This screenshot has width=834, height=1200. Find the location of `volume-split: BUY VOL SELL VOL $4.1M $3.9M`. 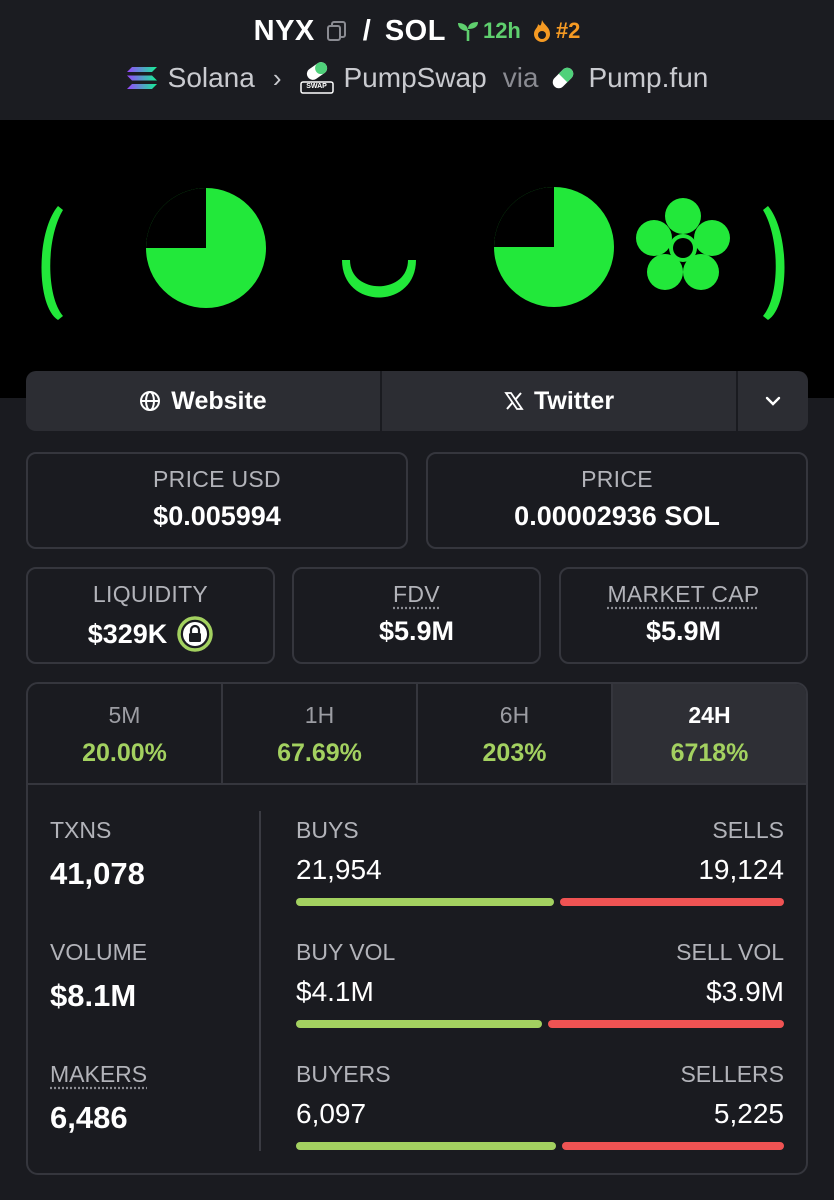

volume-split: BUY VOL SELL VOL $4.1M $3.9M is located at coordinates (540, 983).